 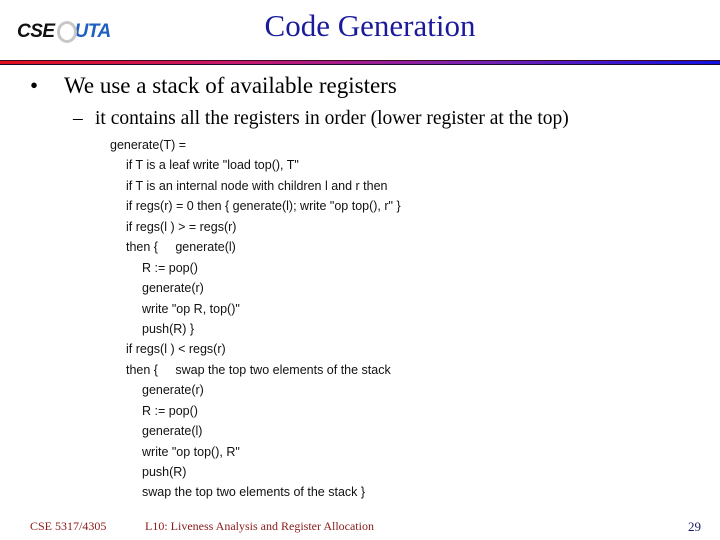 What do you see at coordinates (181, 226) in the screenshot?
I see `code-line: if regs(l ) > = regs(r)` at bounding box center [181, 226].